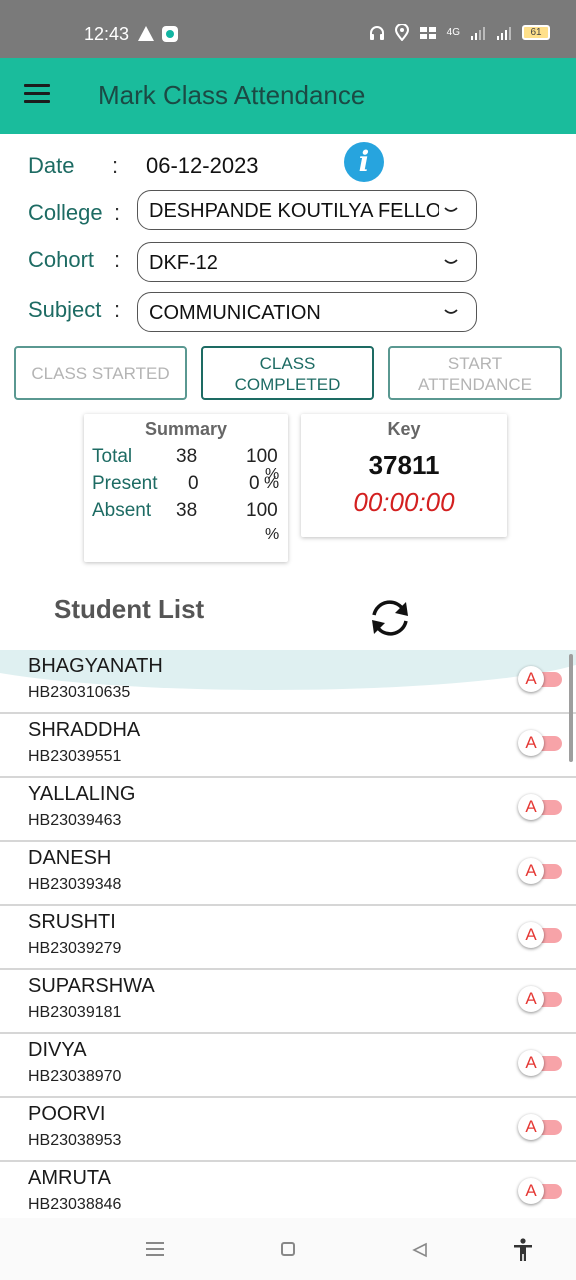 This screenshot has height=1280, width=576. I want to click on college-label: College, so click(65, 212).